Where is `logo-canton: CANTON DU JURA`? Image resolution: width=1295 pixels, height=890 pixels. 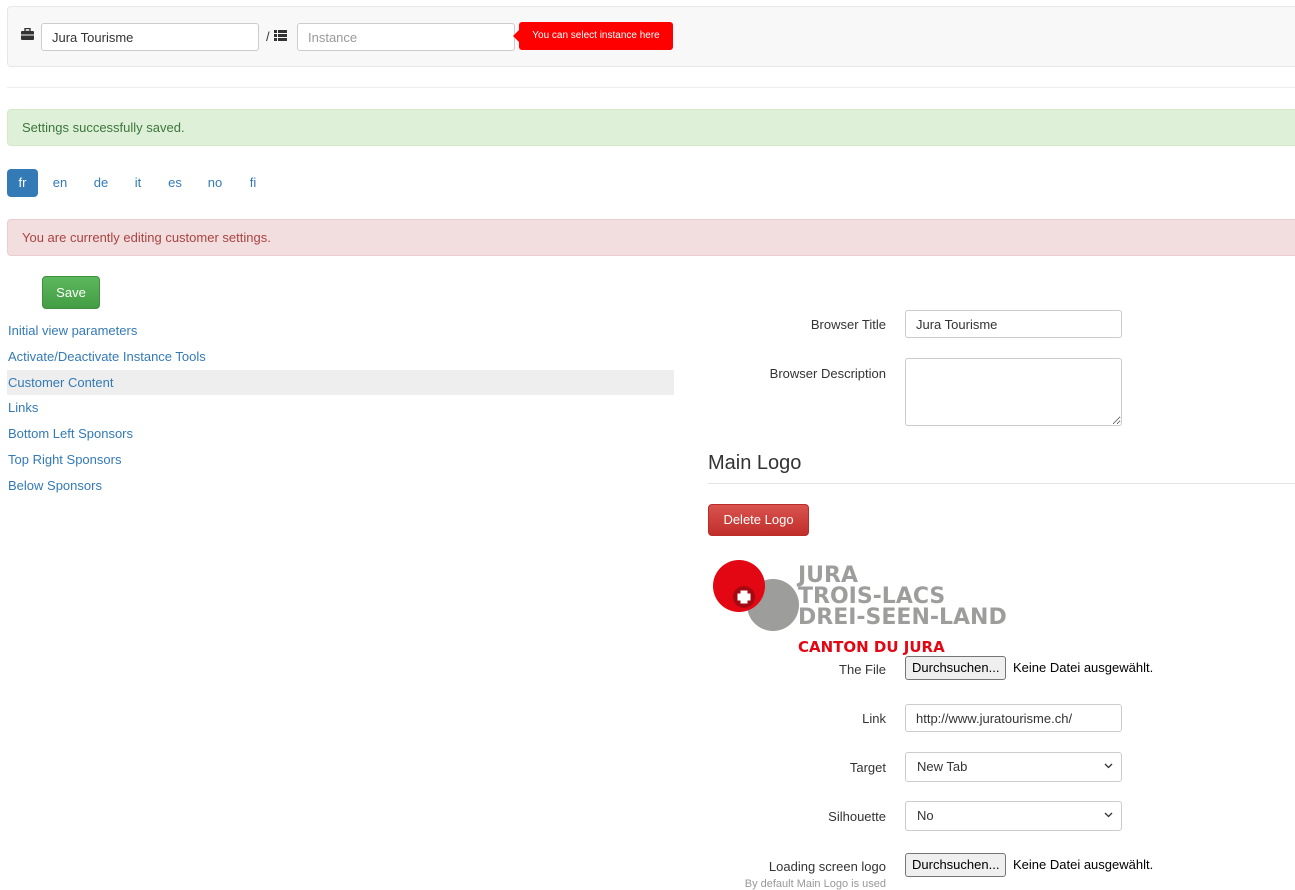 logo-canton: CANTON DU JURA is located at coordinates (871, 646).